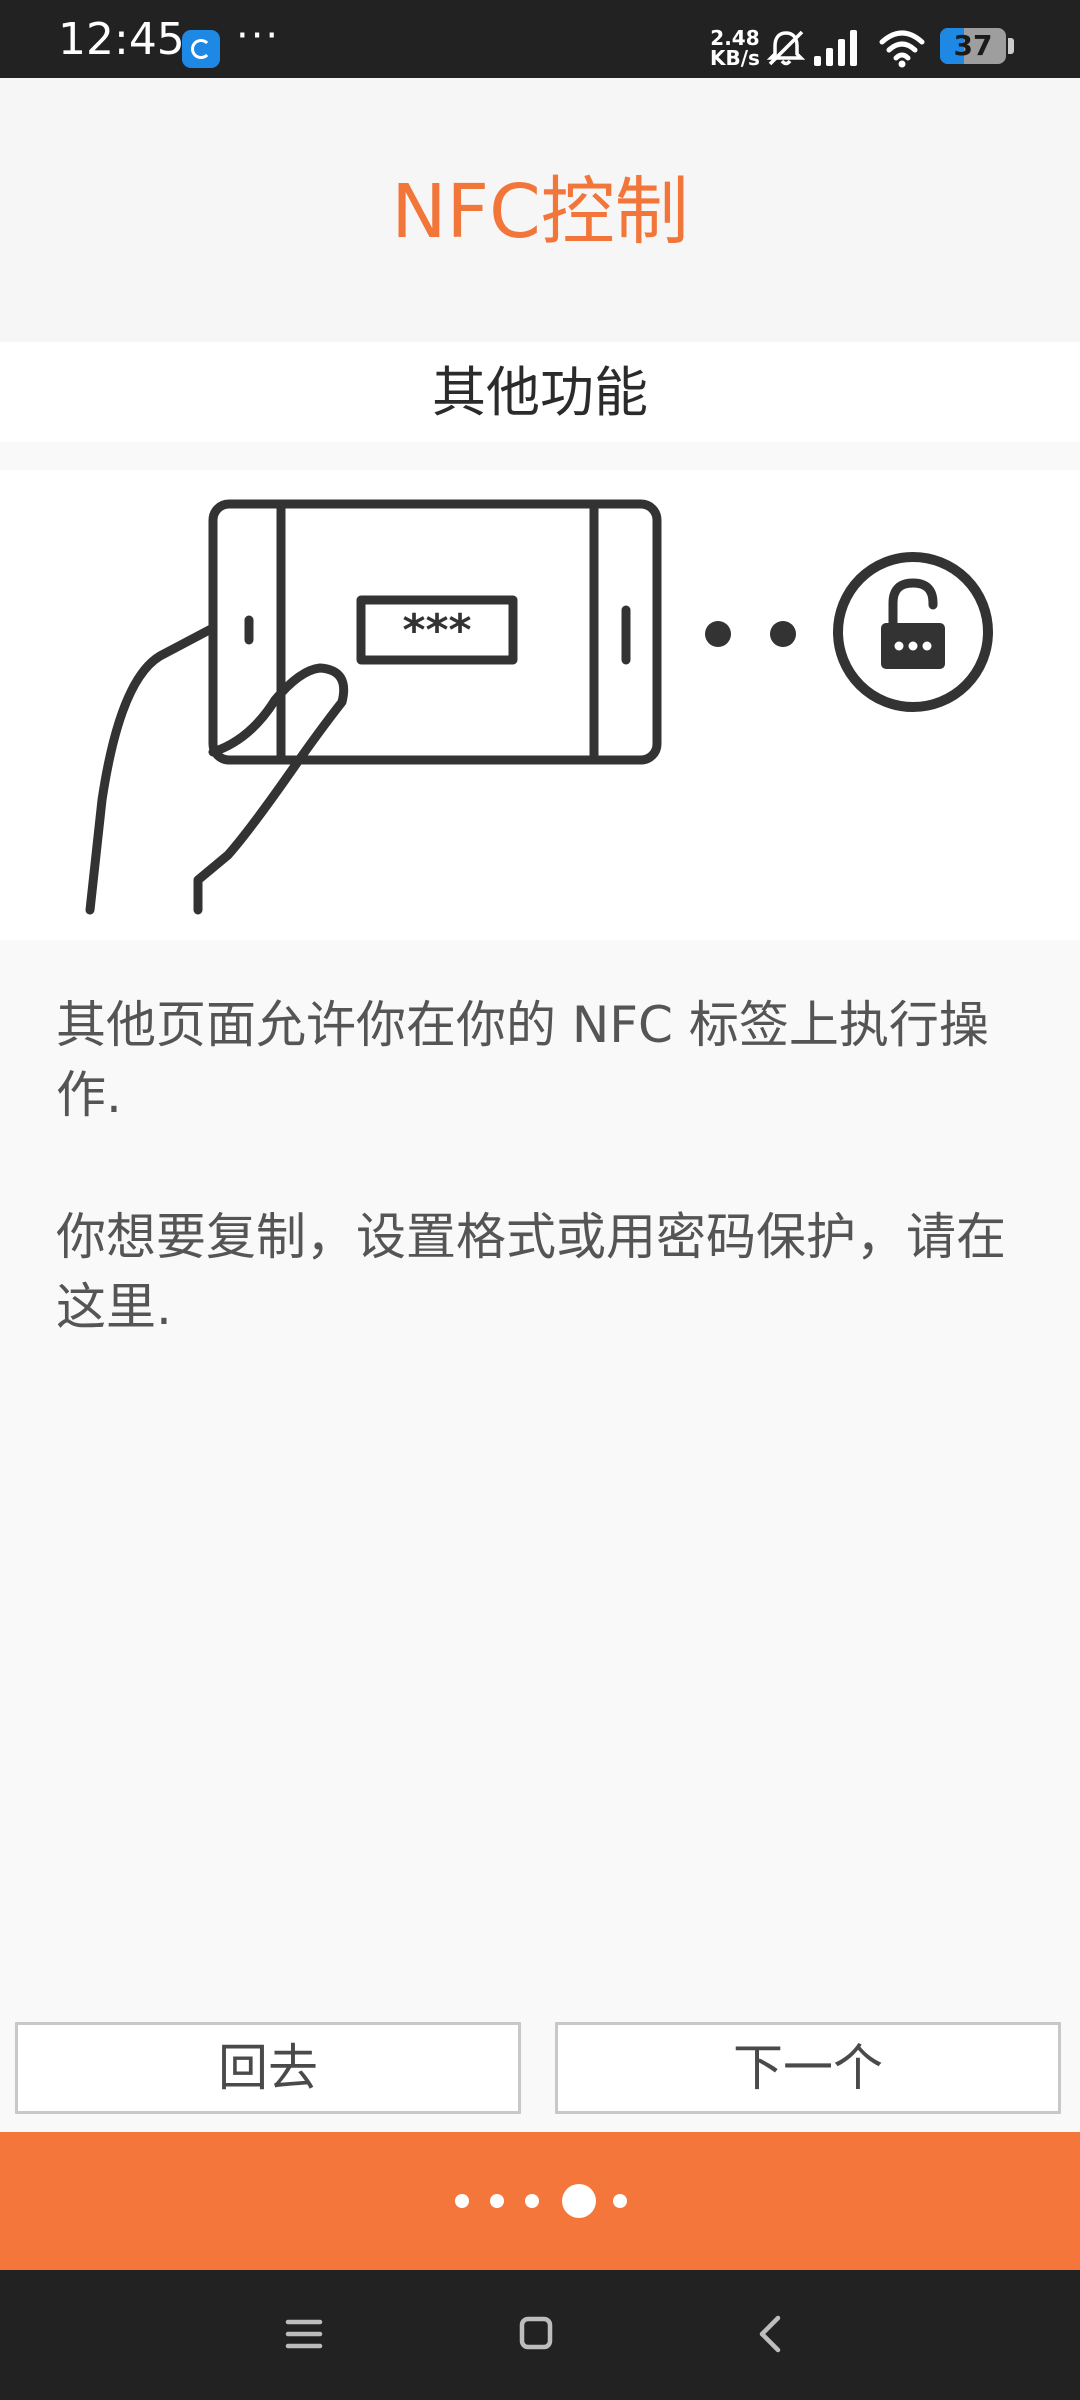 The image size is (1080, 2400). I want to click on battery-level: 37, so click(973, 45).